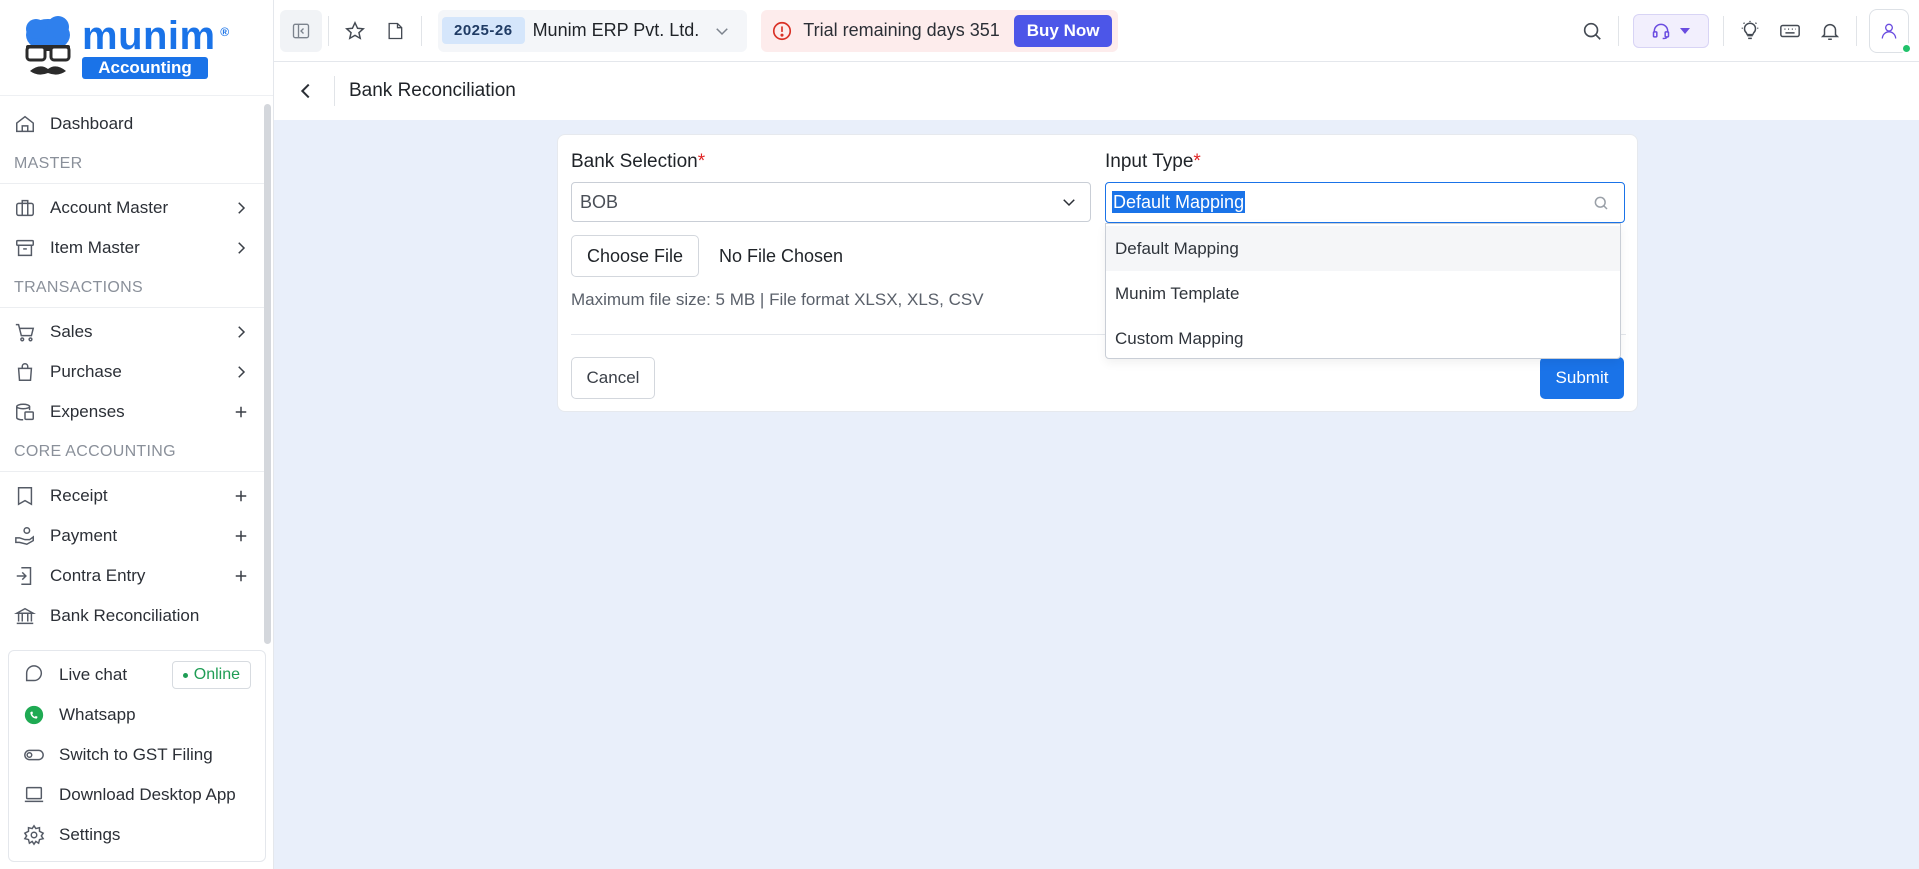 This screenshot has height=869, width=1919. I want to click on lightbulb-icon, so click(1750, 30).